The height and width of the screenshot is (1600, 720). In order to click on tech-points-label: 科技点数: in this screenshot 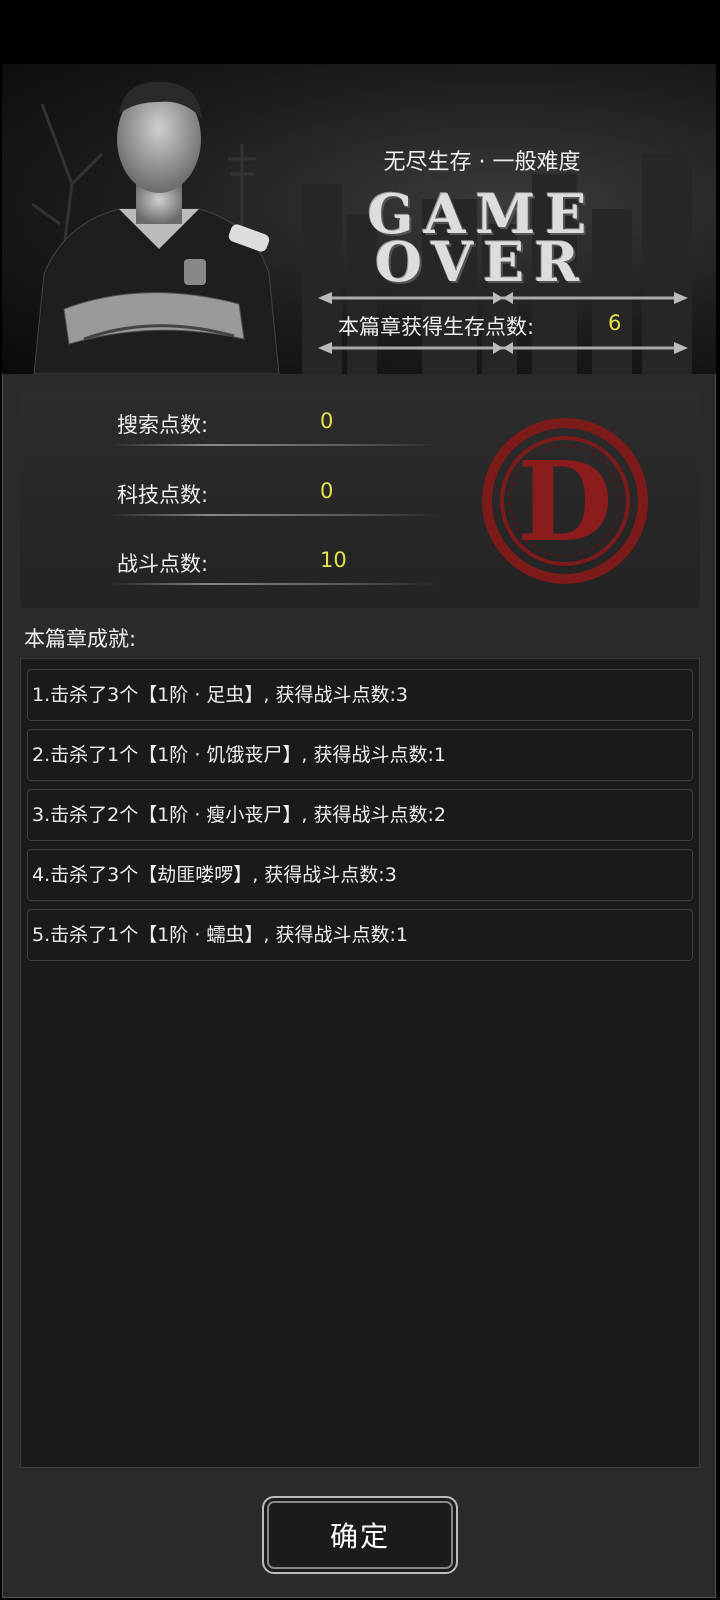, I will do `click(163, 495)`.